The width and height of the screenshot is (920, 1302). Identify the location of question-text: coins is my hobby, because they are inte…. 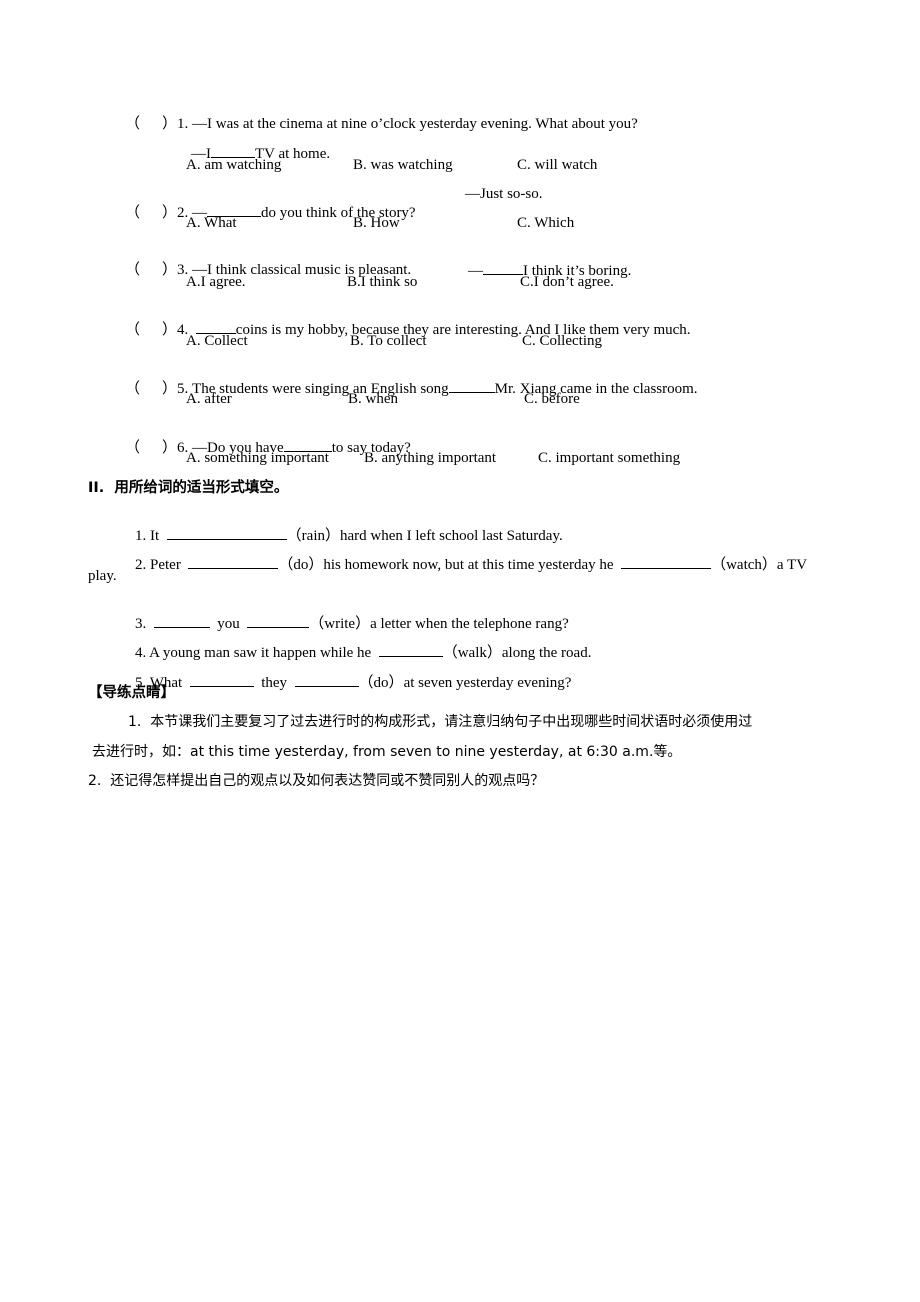
(463, 330).